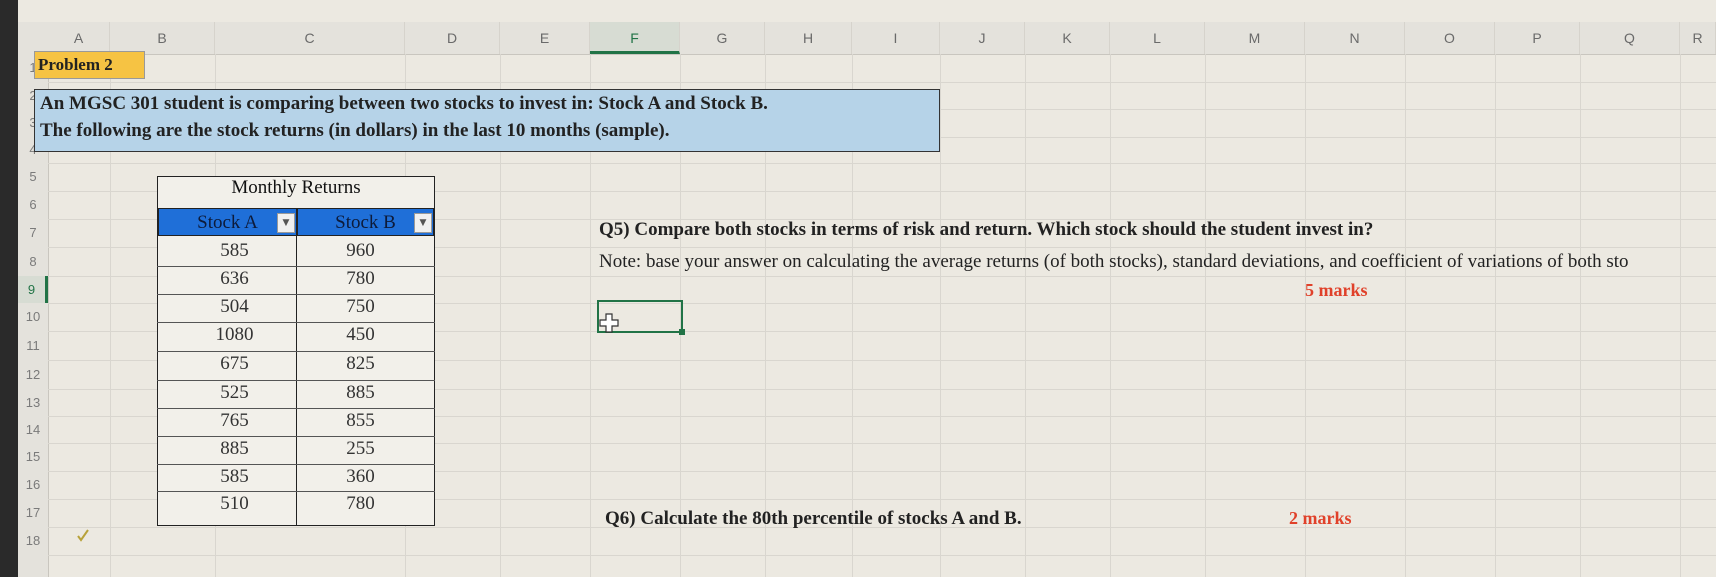 The width and height of the screenshot is (1716, 577). What do you see at coordinates (296, 187) in the screenshot?
I see `table-title: Monthly Returns` at bounding box center [296, 187].